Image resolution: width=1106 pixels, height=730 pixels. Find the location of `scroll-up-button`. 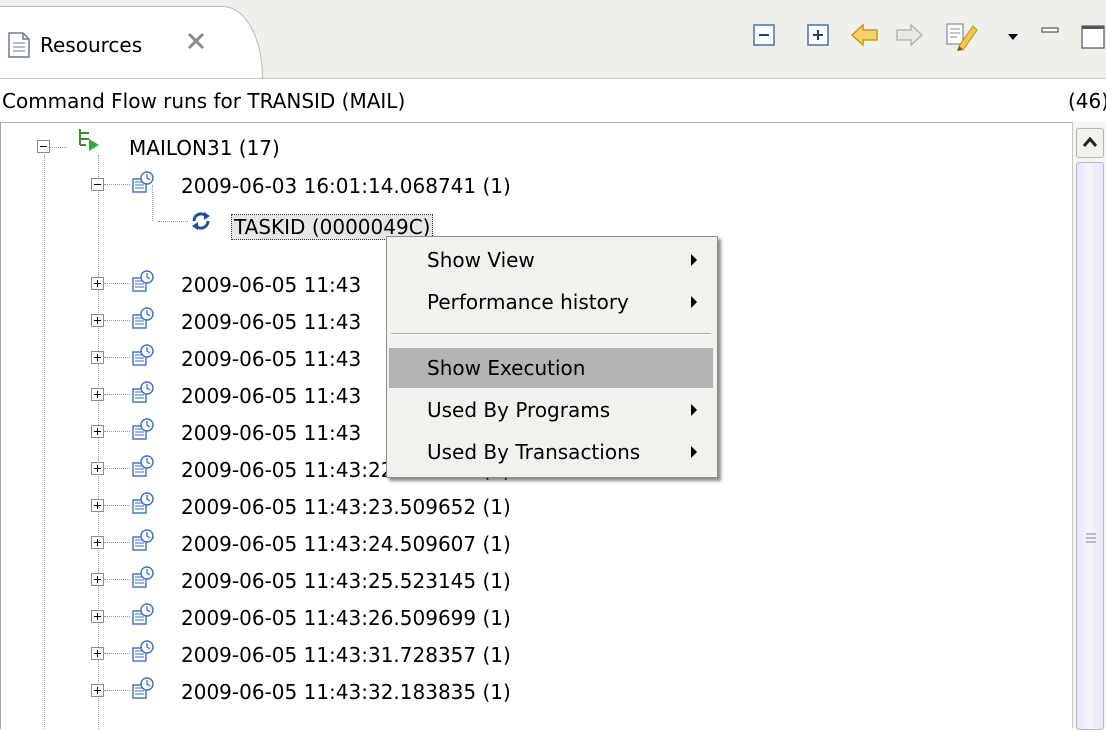

scroll-up-button is located at coordinates (1090, 143).